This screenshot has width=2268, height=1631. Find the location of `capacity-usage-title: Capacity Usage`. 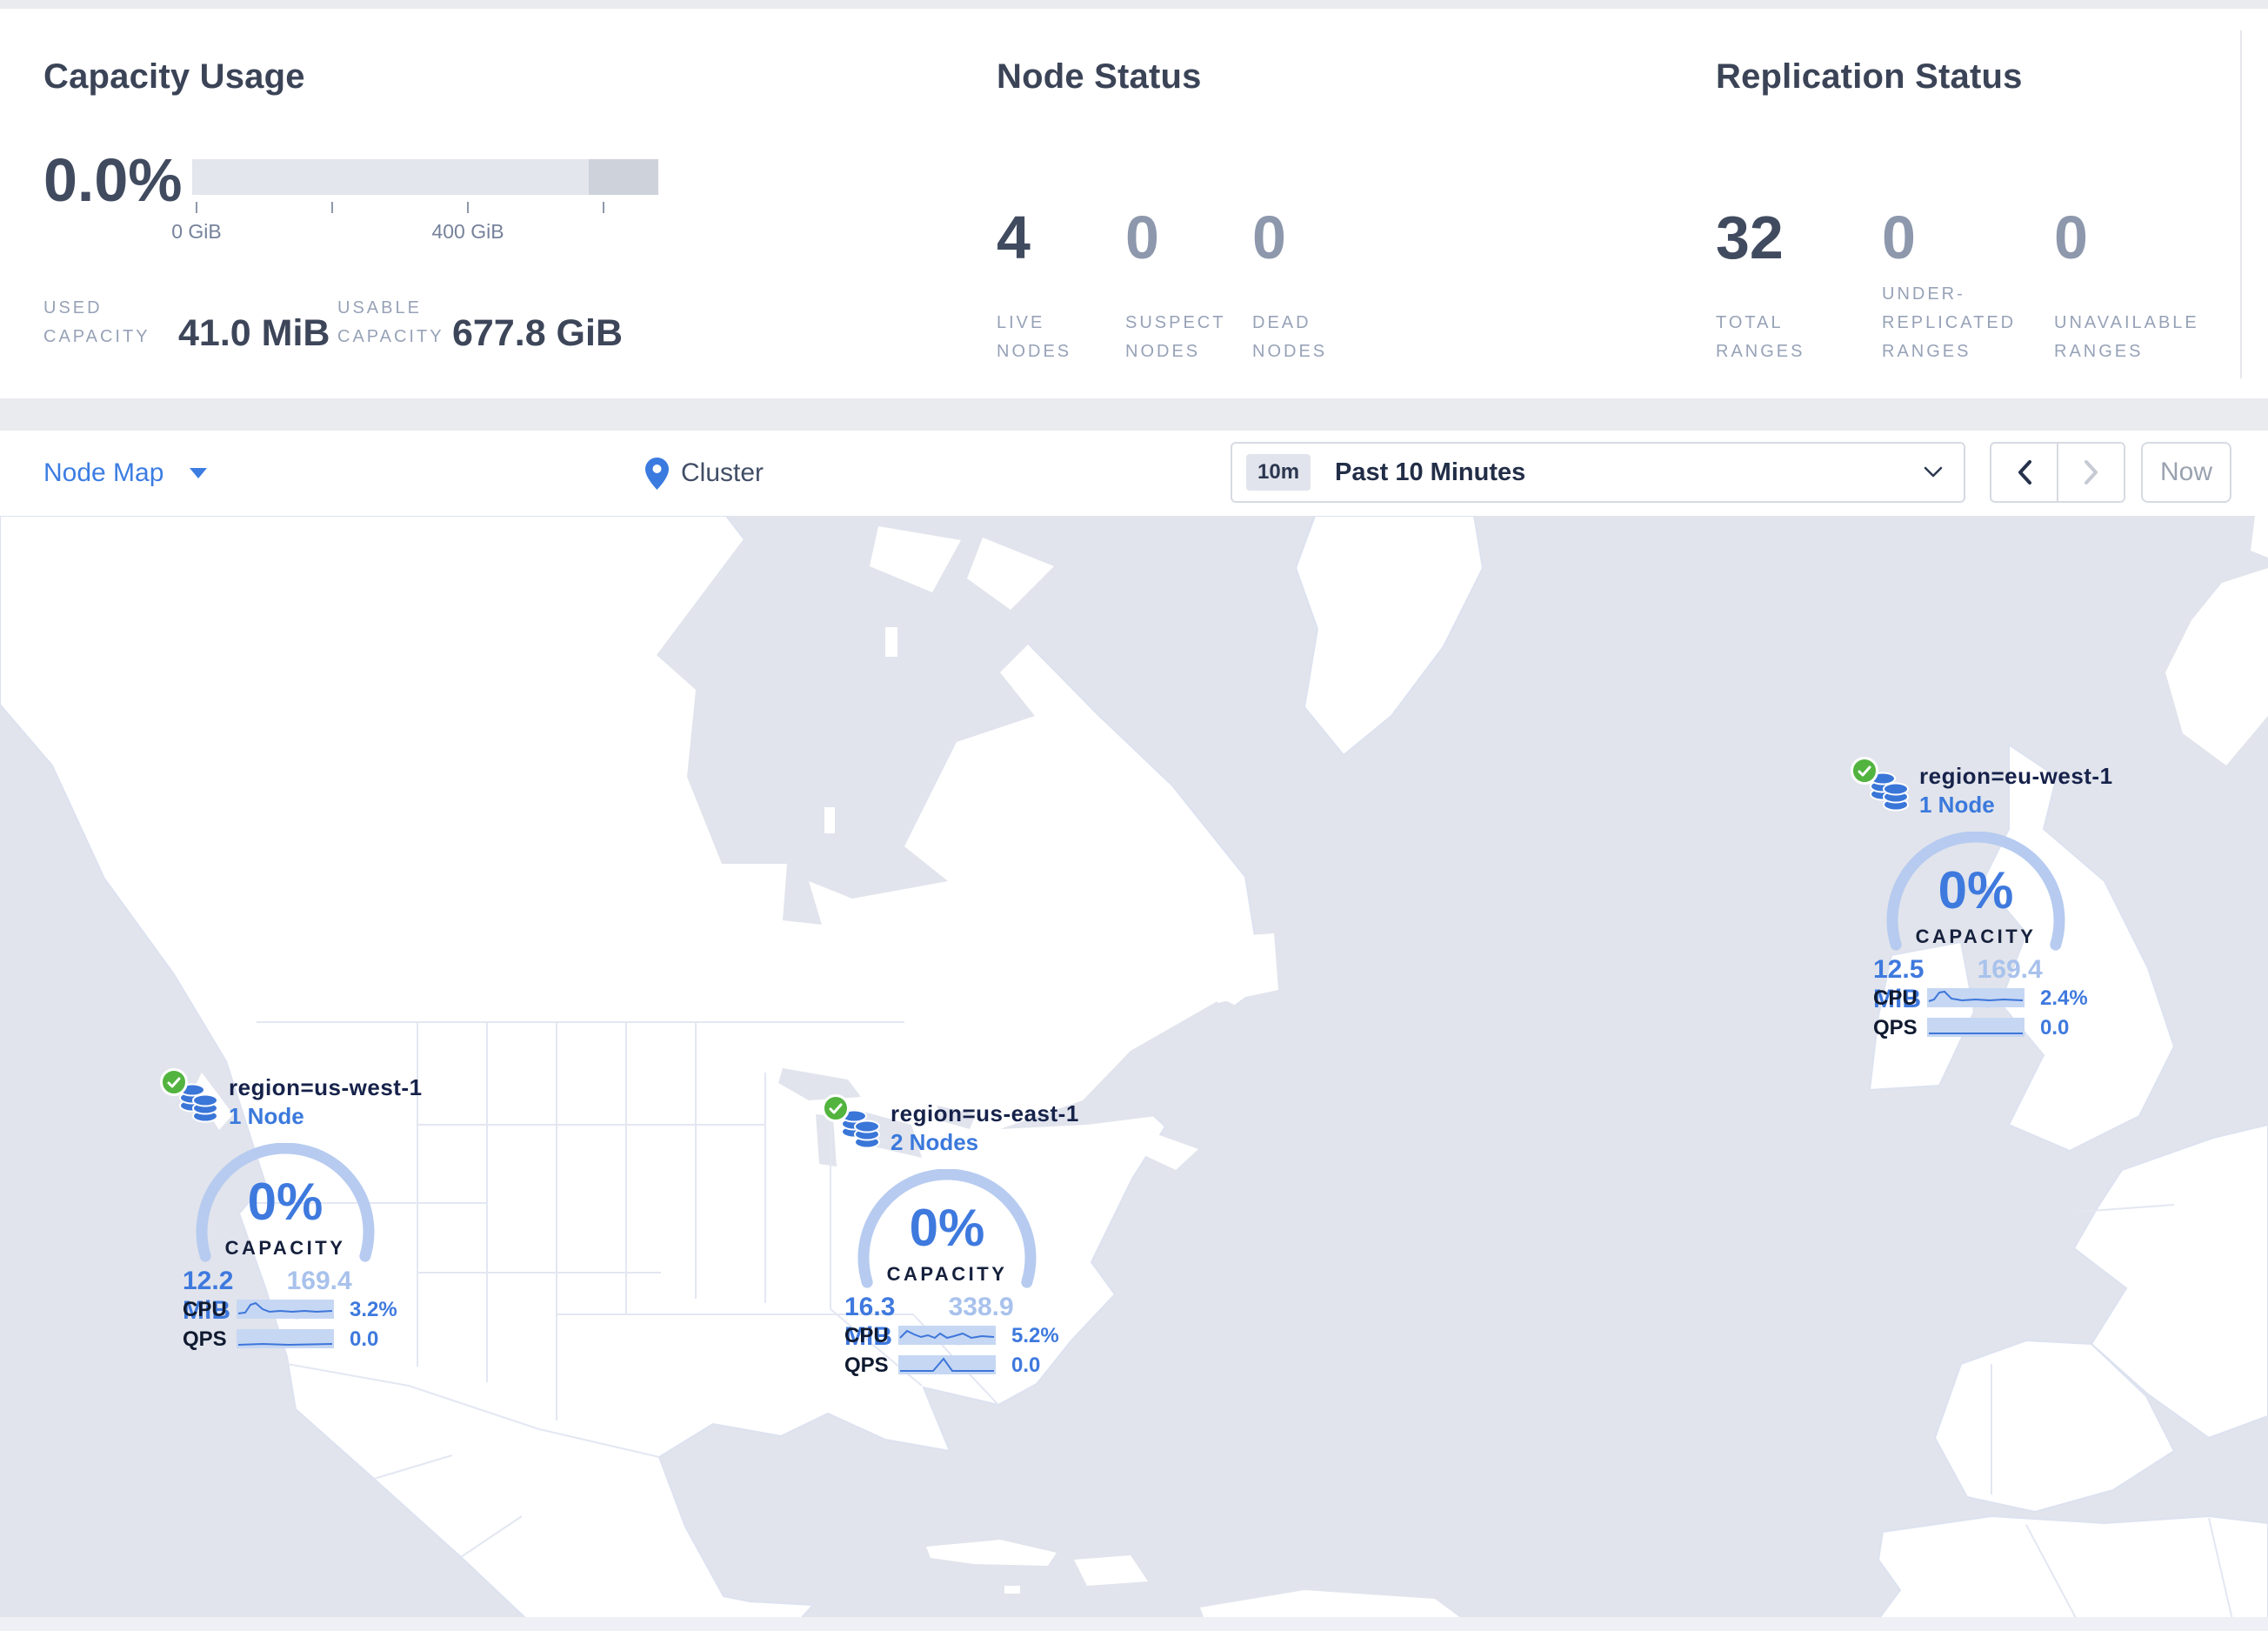

capacity-usage-title: Capacity Usage is located at coordinates (174, 76).